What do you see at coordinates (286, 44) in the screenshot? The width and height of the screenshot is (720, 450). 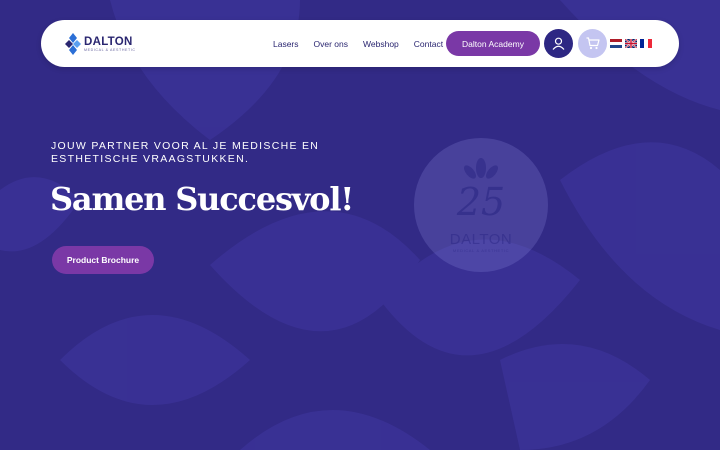 I see `nav-link-lasers: Lasers` at bounding box center [286, 44].